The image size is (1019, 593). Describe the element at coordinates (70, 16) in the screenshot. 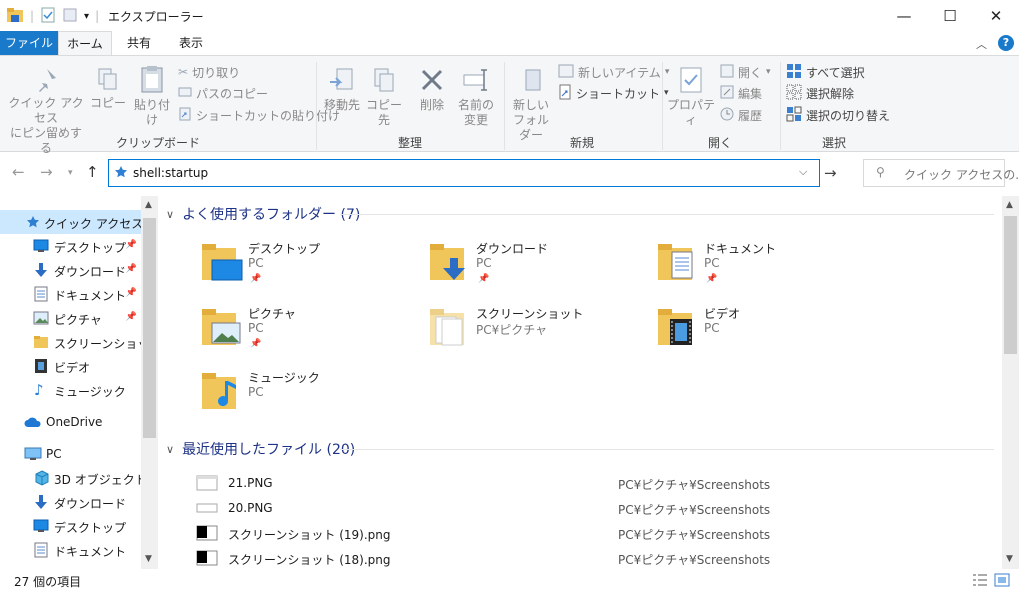

I see `new-folder-qat-icon` at that location.